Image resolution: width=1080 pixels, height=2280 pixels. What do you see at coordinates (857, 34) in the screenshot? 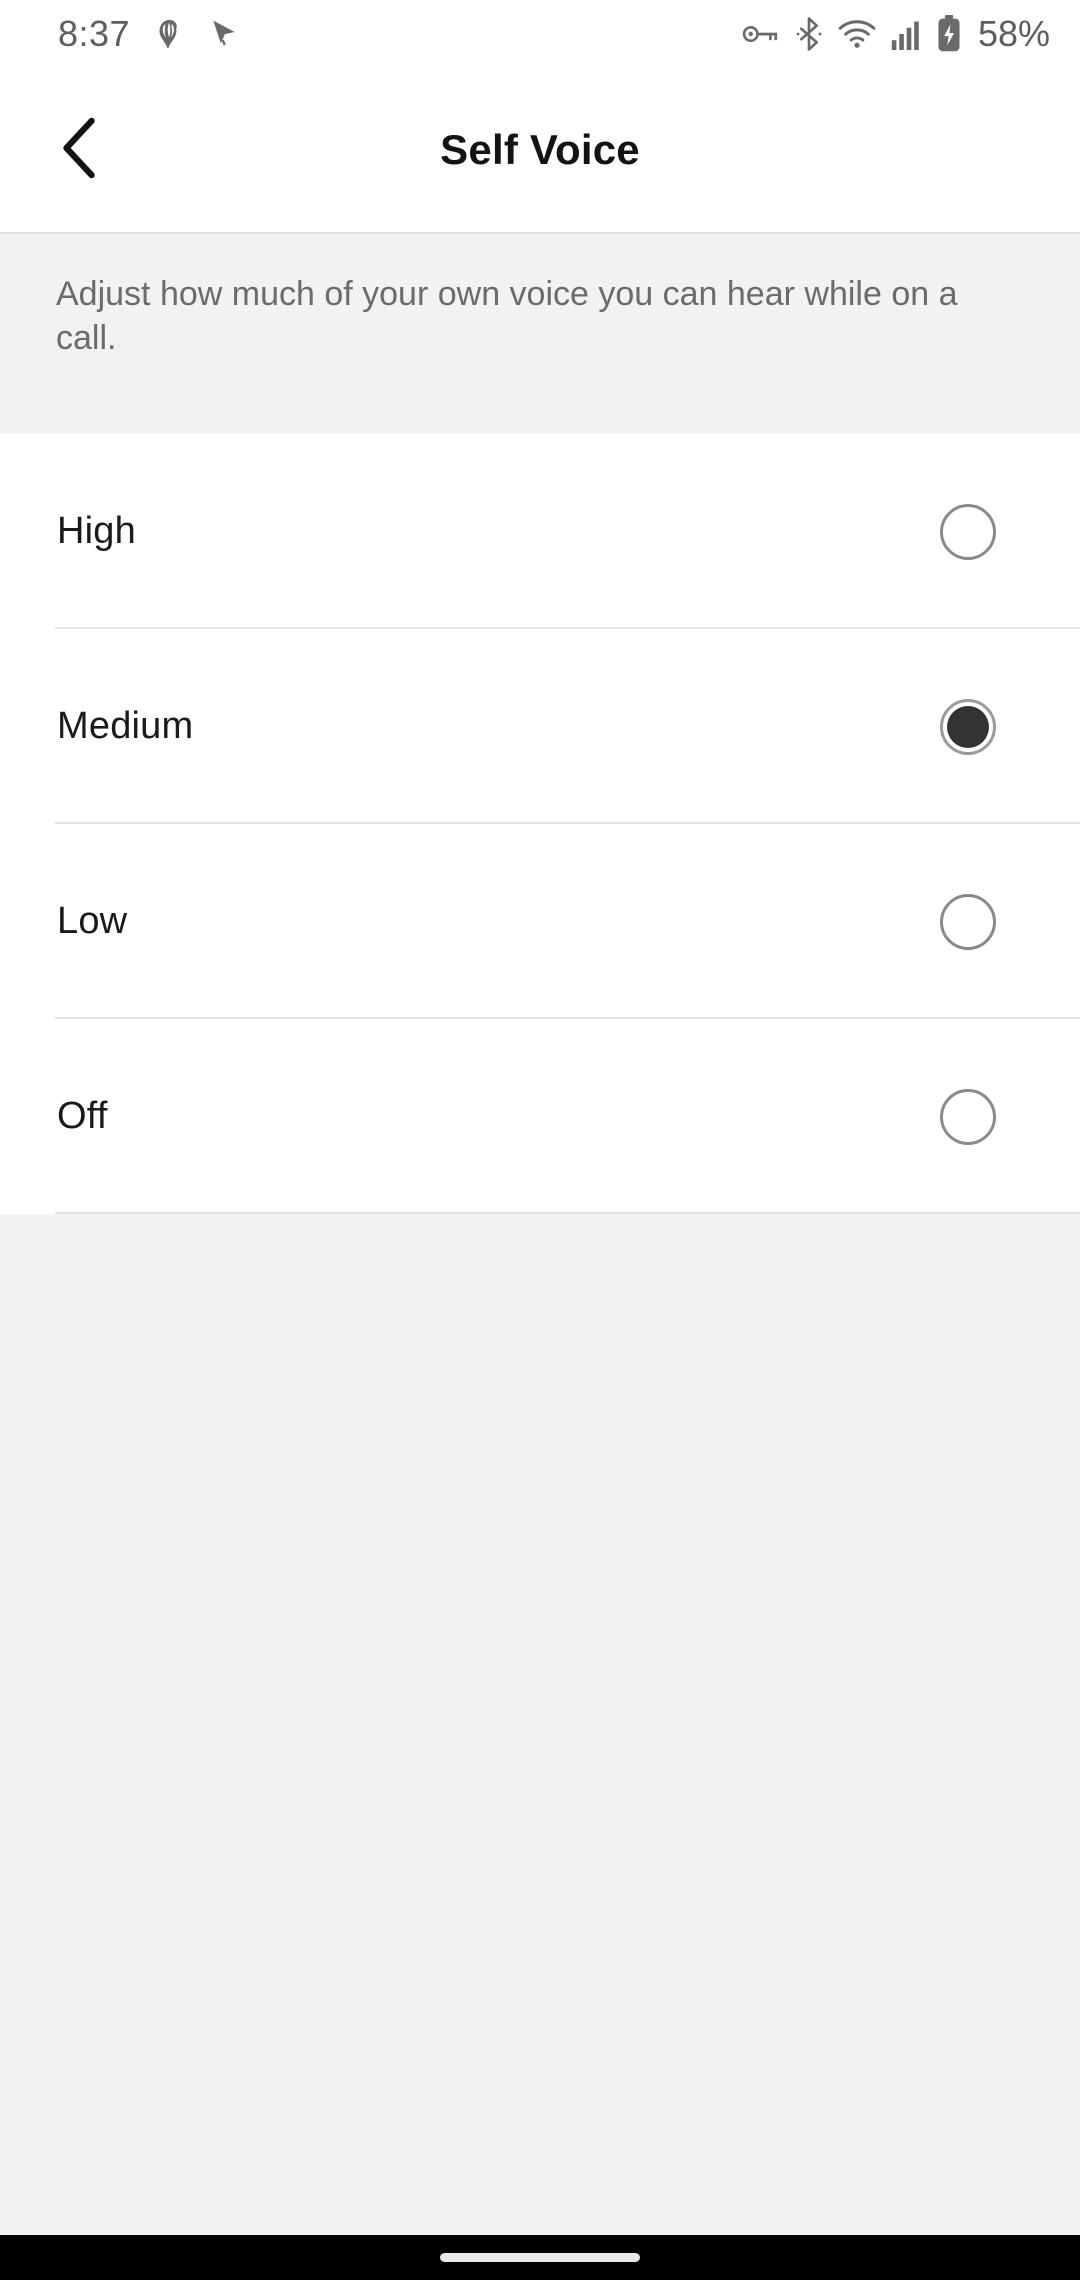
I see `wifi-icon` at bounding box center [857, 34].